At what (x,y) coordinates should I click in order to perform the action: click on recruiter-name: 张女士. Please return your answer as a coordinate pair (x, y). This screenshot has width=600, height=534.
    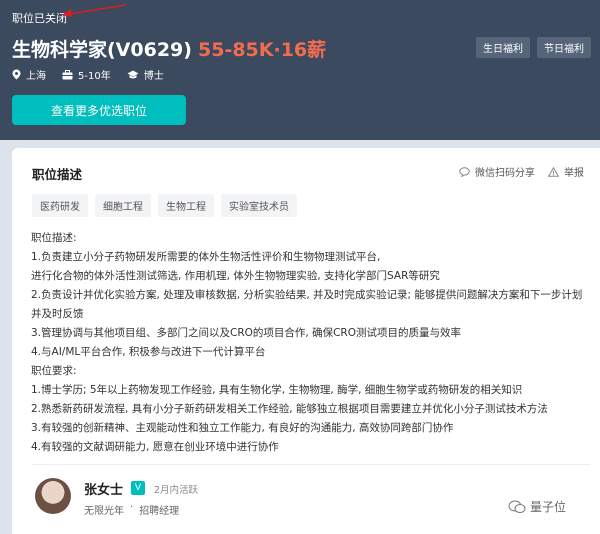
    Looking at the image, I should click on (104, 490).